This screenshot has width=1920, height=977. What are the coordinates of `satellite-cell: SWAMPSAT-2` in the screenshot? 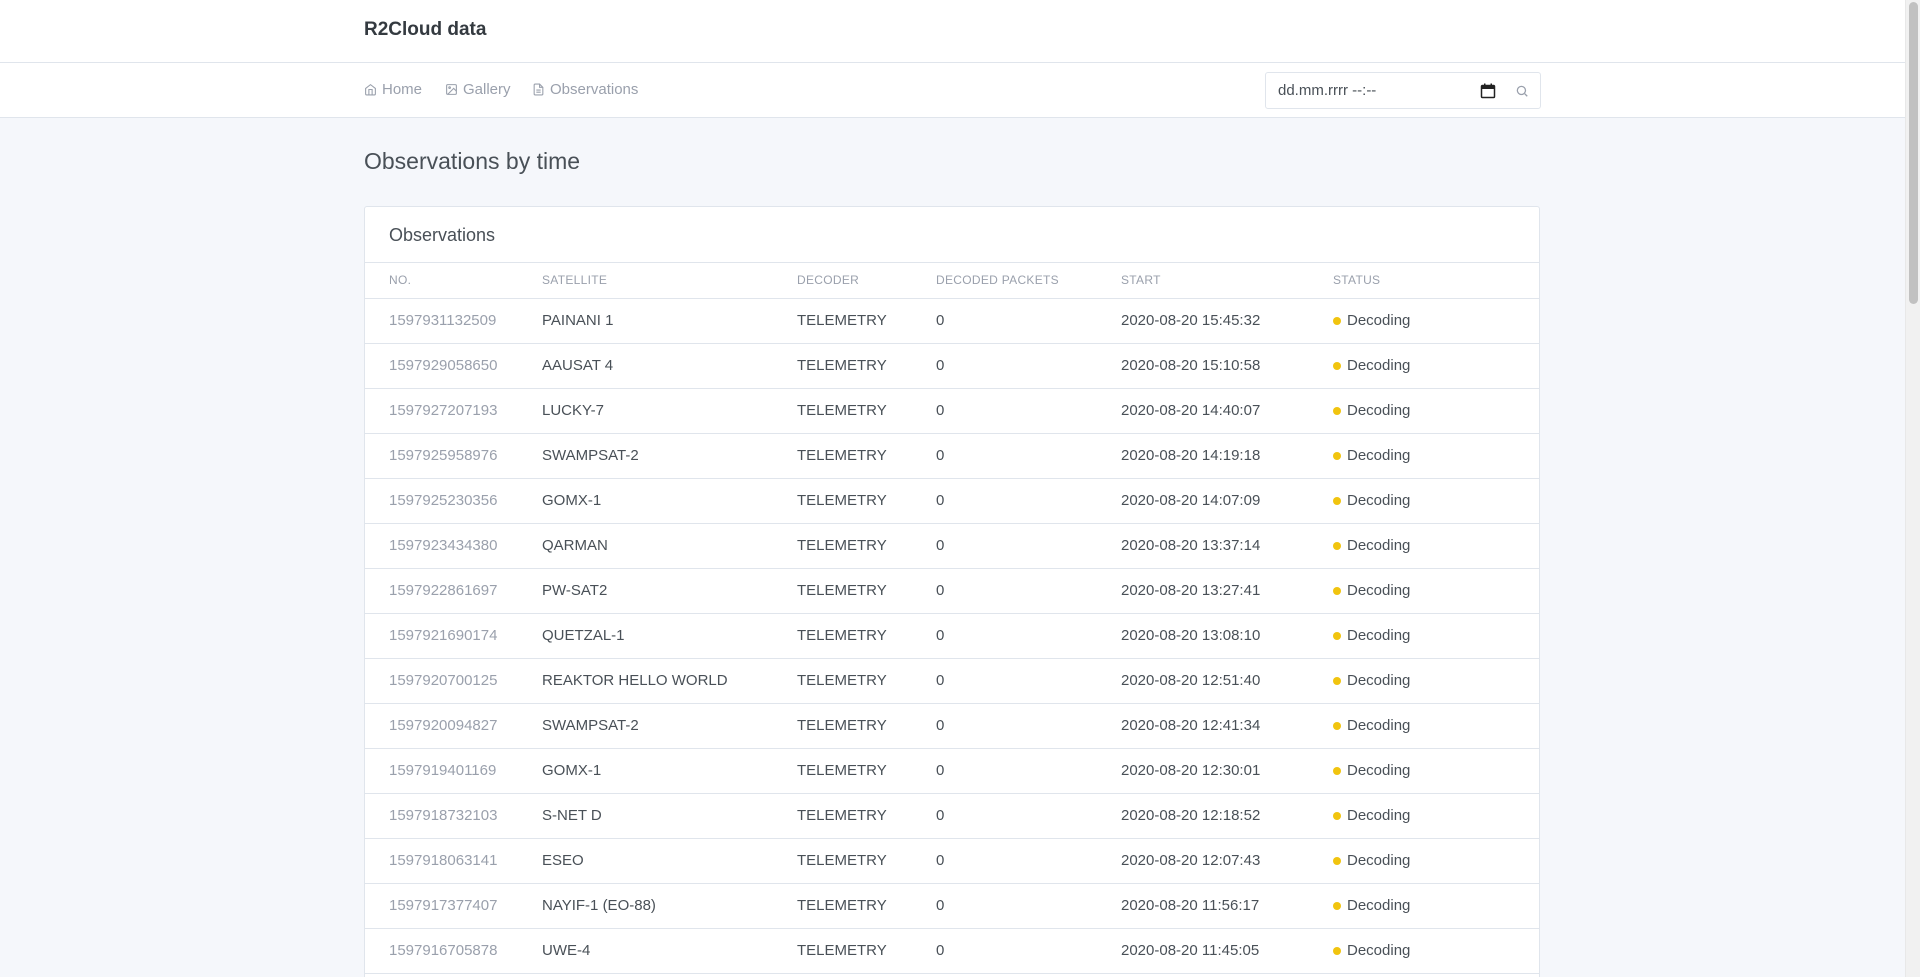 It's located at (669, 456).